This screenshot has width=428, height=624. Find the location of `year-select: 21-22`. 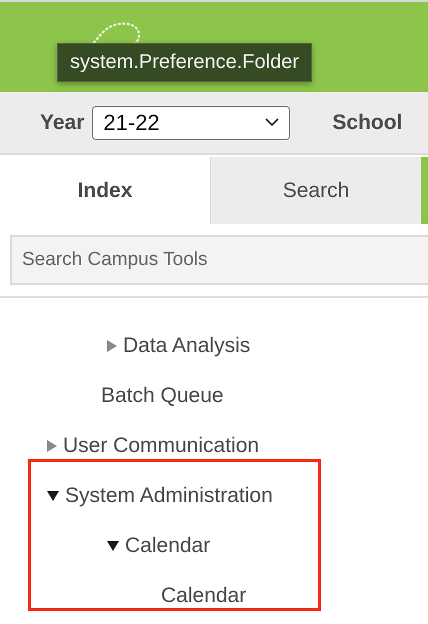

year-select: 21-22 is located at coordinates (191, 123).